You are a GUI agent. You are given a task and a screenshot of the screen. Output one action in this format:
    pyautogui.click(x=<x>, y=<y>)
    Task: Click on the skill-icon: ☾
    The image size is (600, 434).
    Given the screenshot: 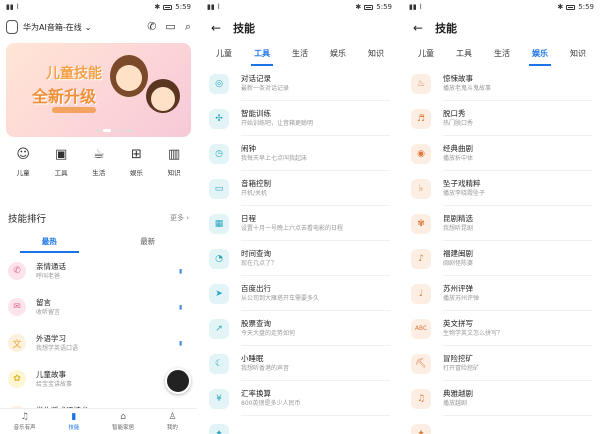 What is the action you would take?
    pyautogui.click(x=219, y=363)
    